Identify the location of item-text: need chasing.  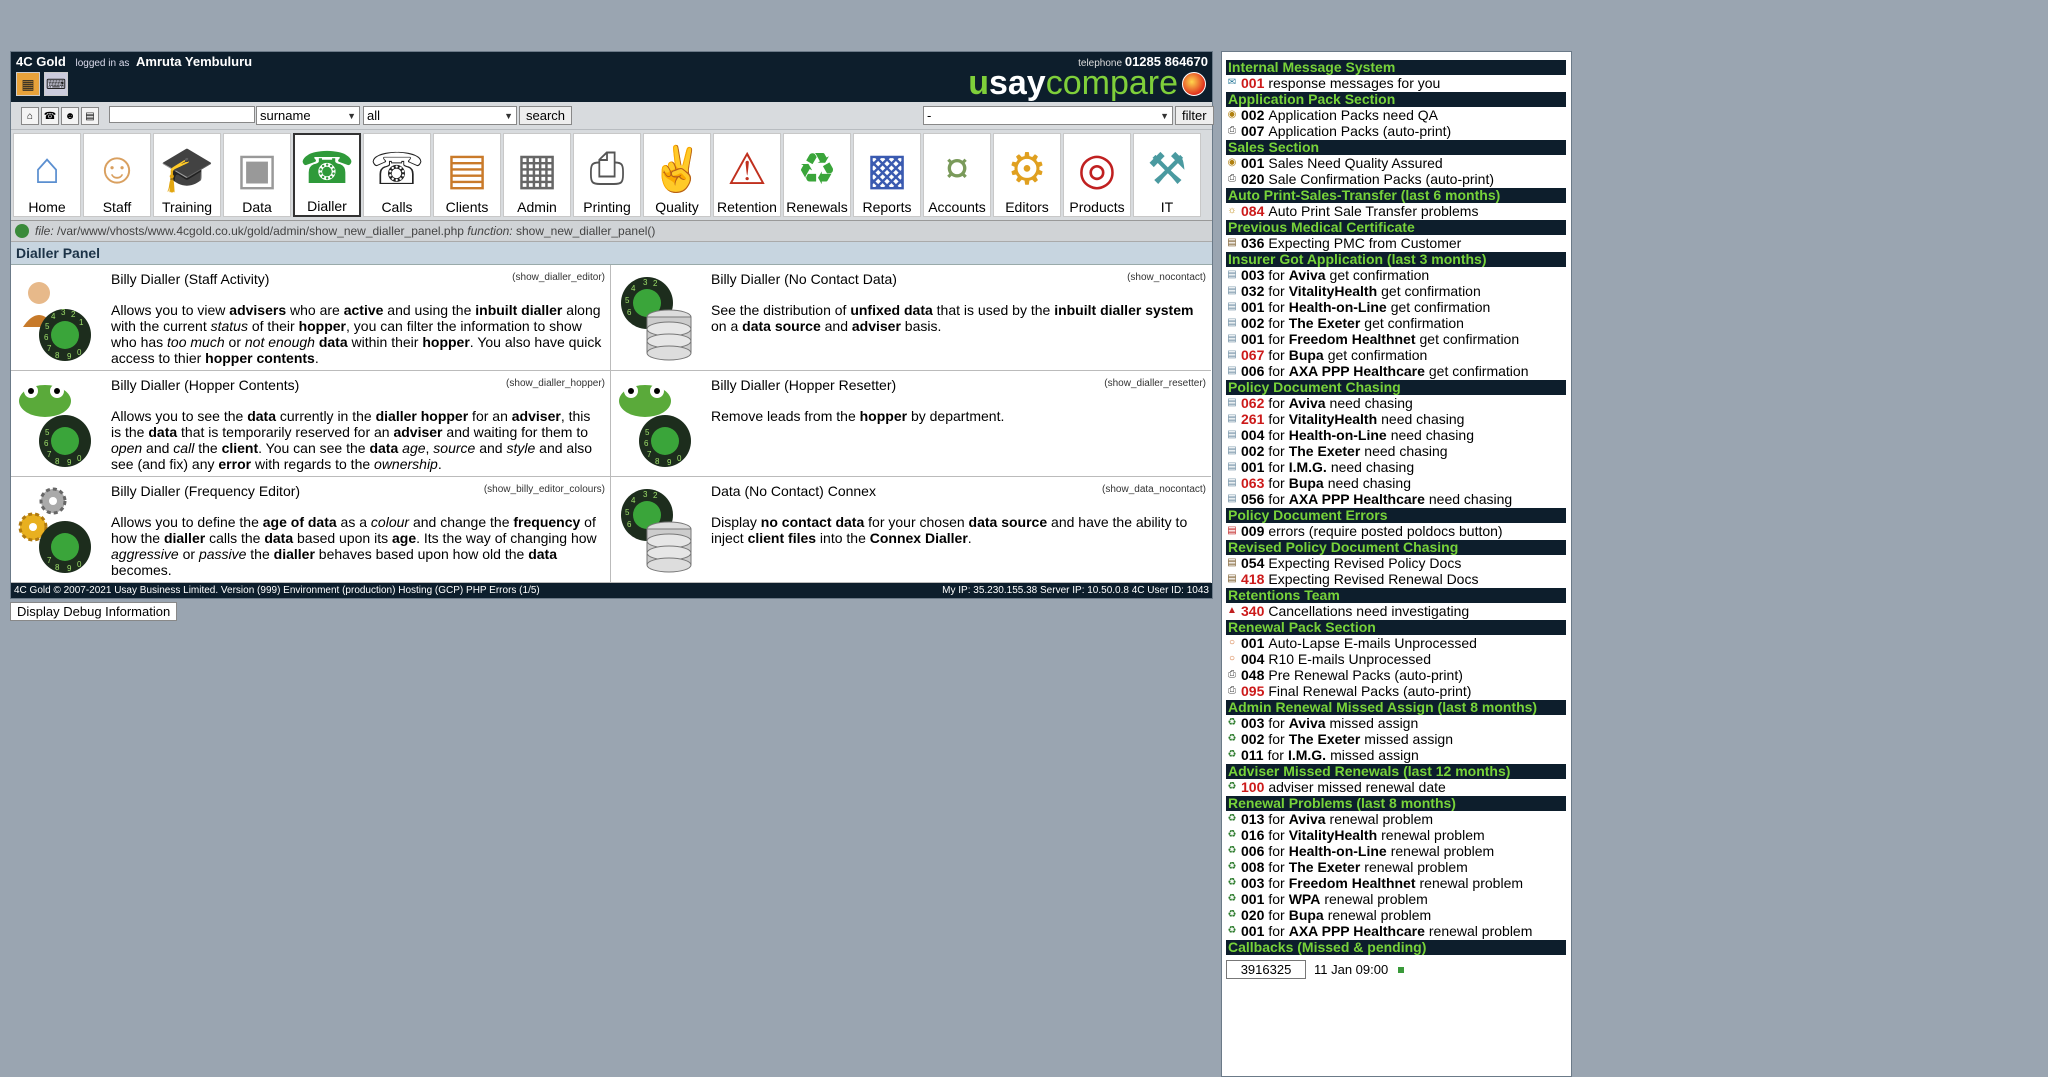
(1371, 403).